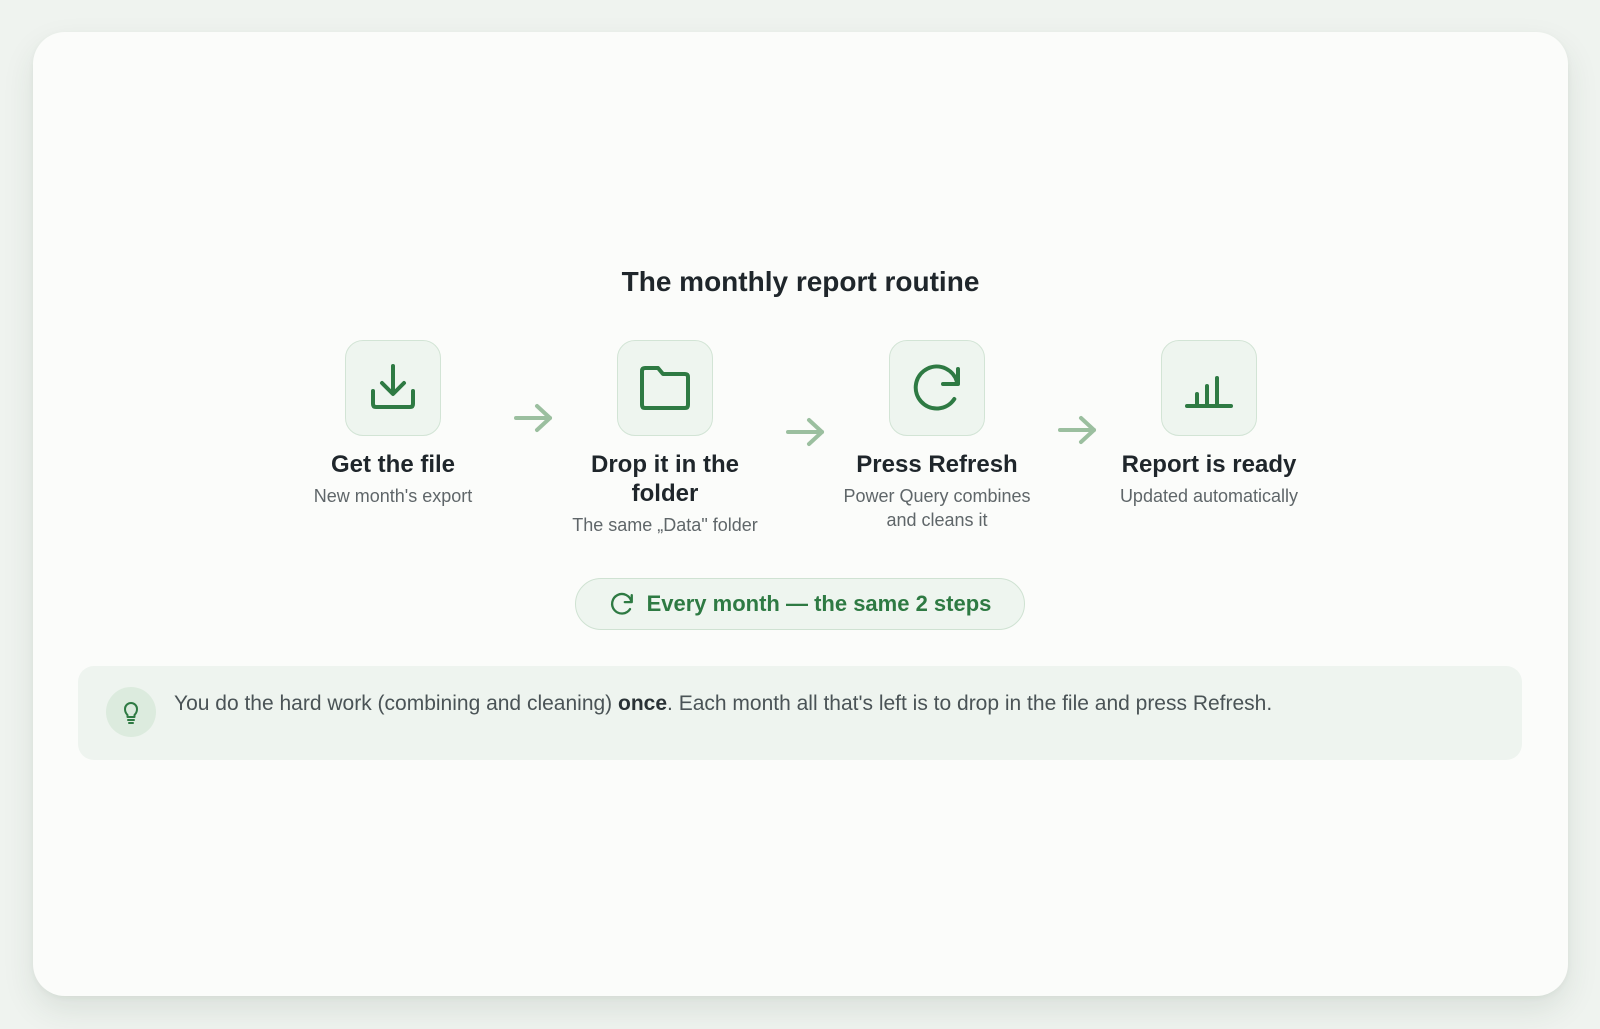 The height and width of the screenshot is (1029, 1600). Describe the element at coordinates (665, 479) in the screenshot. I see `step-title: Drop it in the folder` at that location.